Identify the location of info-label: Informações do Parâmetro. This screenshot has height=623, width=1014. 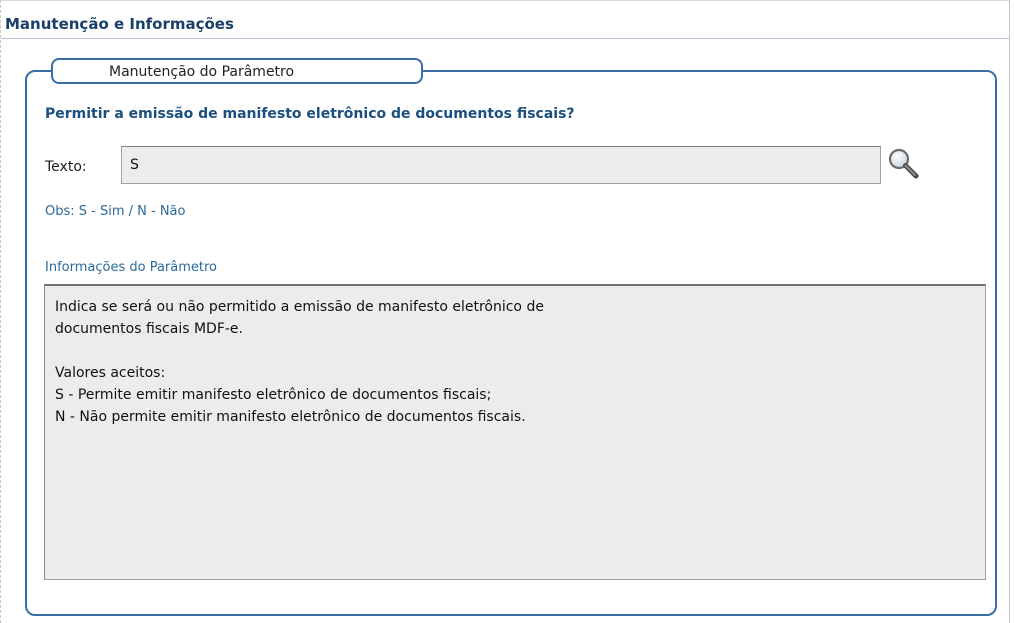
(131, 267).